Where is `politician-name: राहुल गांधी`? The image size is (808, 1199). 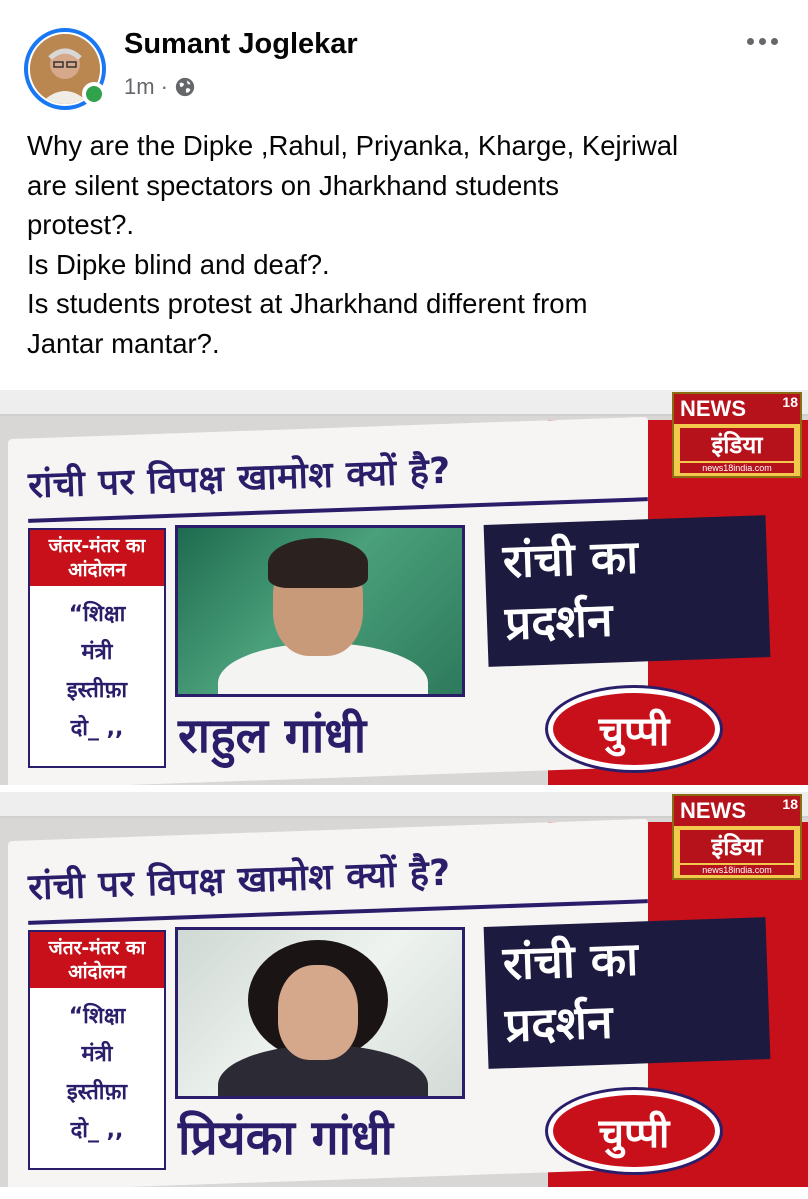
politician-name: राहुल गांधी is located at coordinates (272, 736).